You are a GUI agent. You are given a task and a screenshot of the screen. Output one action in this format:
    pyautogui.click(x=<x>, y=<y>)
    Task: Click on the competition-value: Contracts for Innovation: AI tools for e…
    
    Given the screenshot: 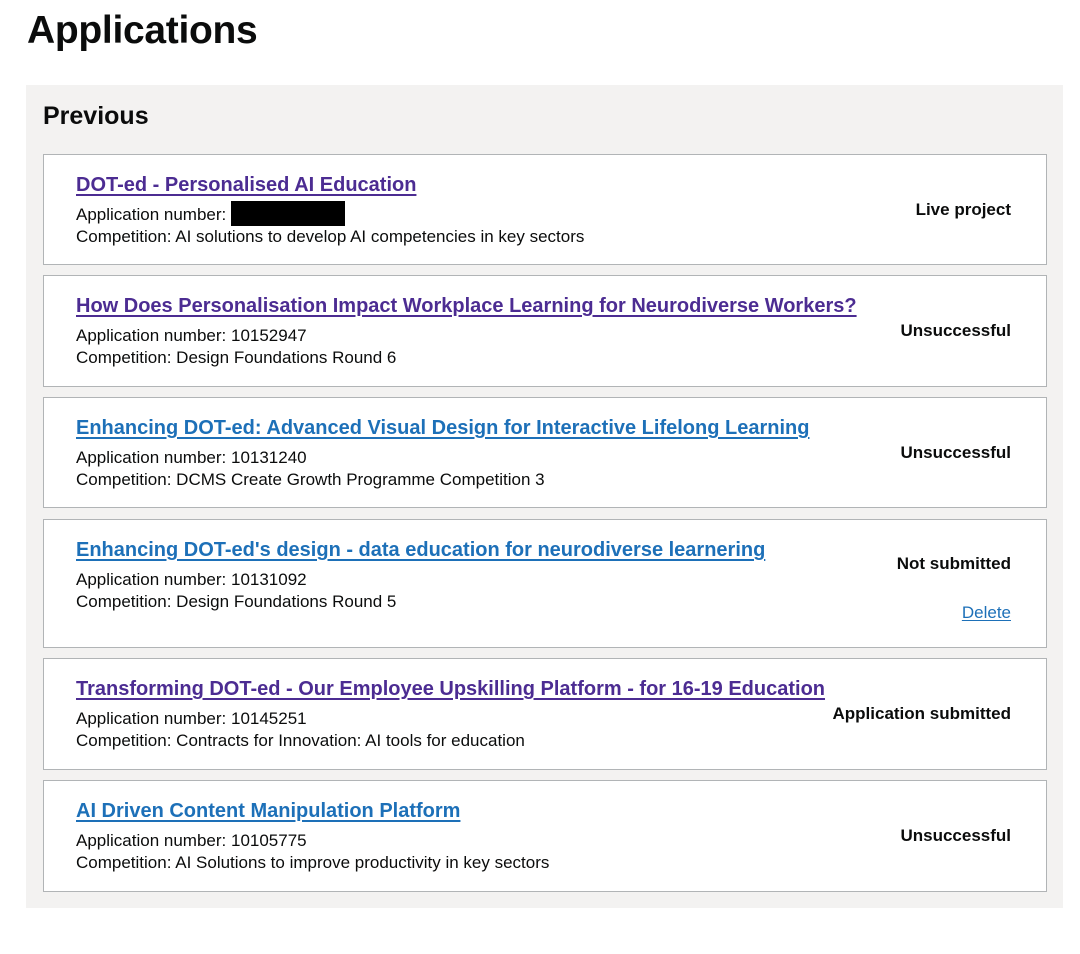 What is the action you would take?
    pyautogui.click(x=350, y=740)
    